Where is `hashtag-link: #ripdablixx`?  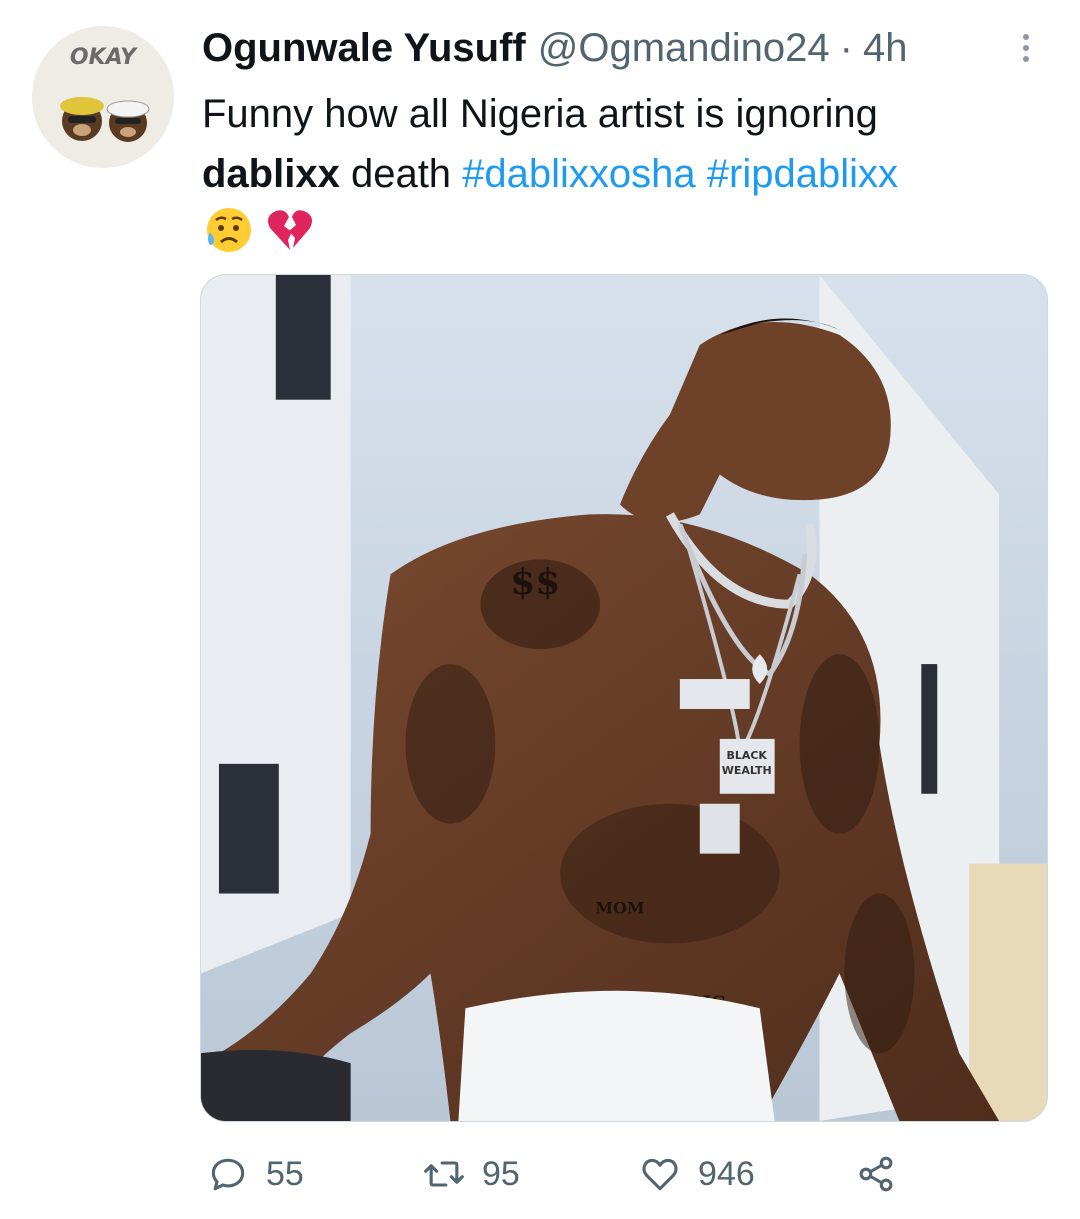 hashtag-link: #ripdablixx is located at coordinates (802, 174).